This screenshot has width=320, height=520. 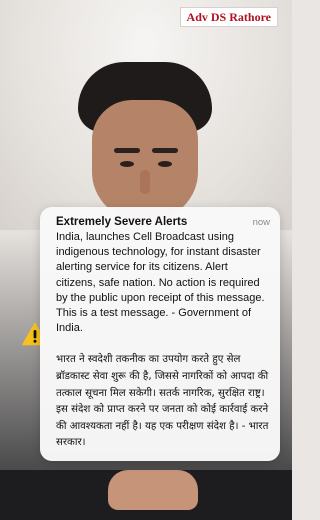 What do you see at coordinates (145, 182) in the screenshot?
I see `presenter-nose` at bounding box center [145, 182].